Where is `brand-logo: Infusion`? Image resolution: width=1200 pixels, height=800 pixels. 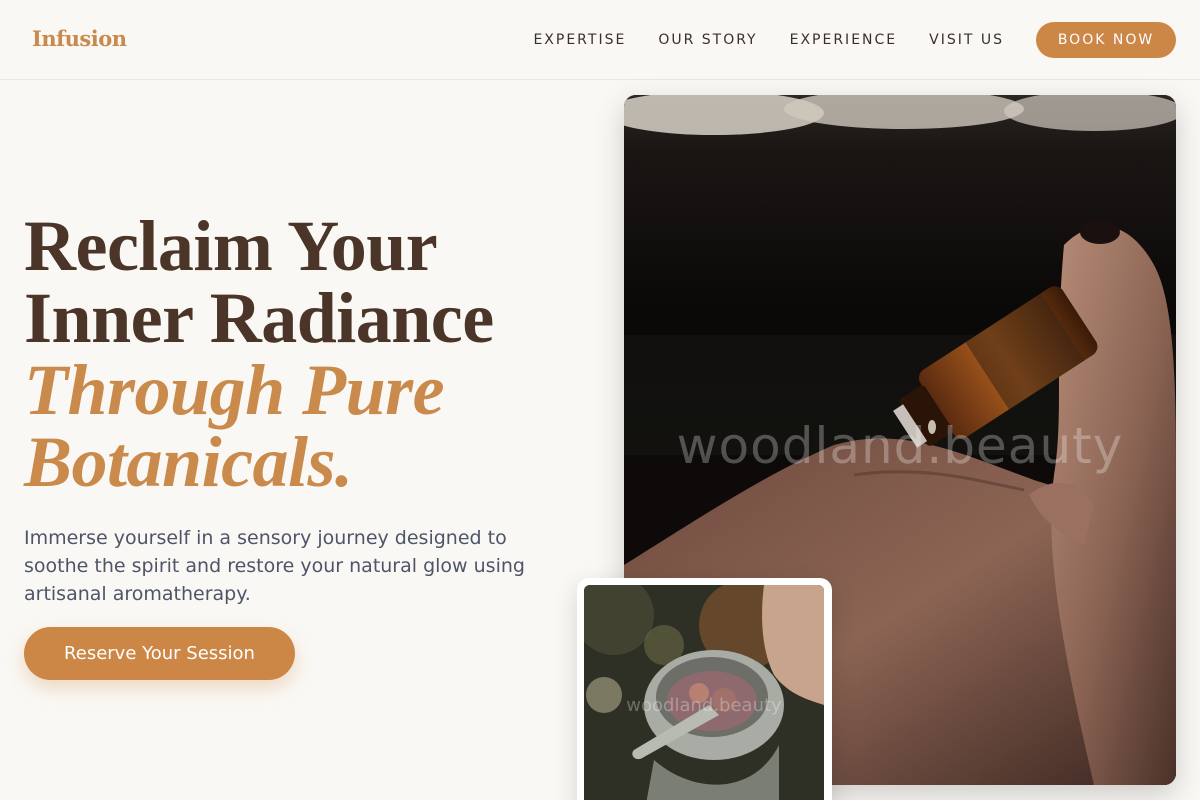
brand-logo: Infusion is located at coordinates (79, 38).